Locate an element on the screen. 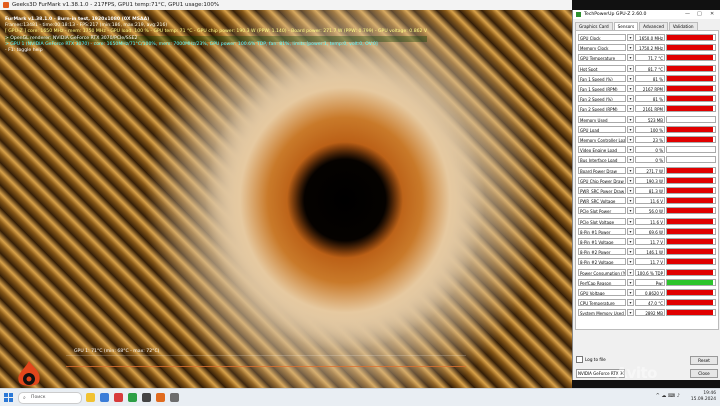  sensor-value: 69.6 W is located at coordinates (650, 231).